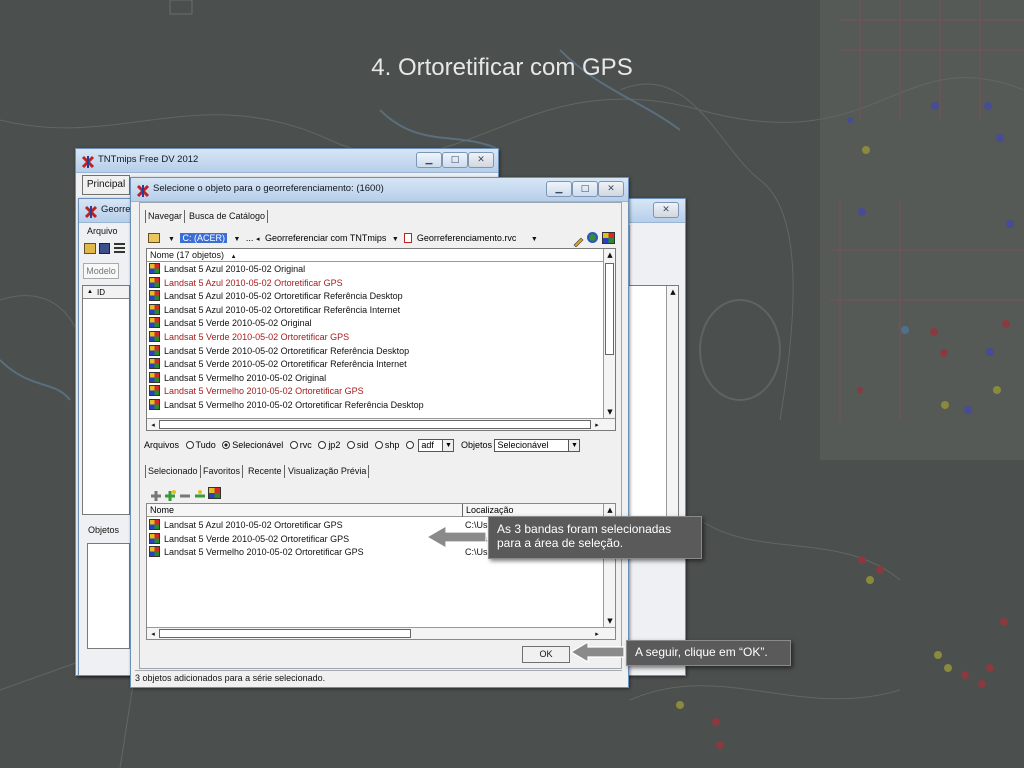  I want to click on hscroll-thumb, so click(375, 424).